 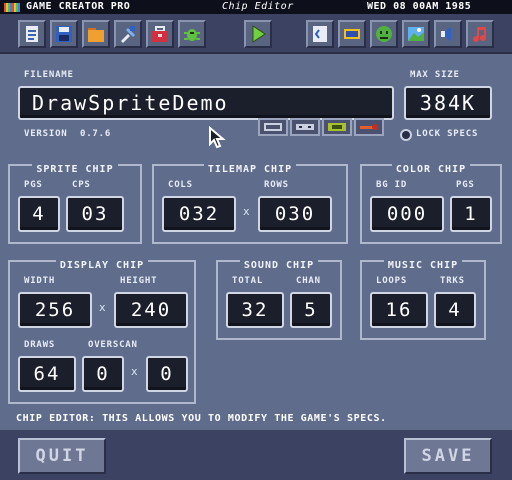 I want to click on color-bgid-label: BG ID, so click(x=392, y=185).